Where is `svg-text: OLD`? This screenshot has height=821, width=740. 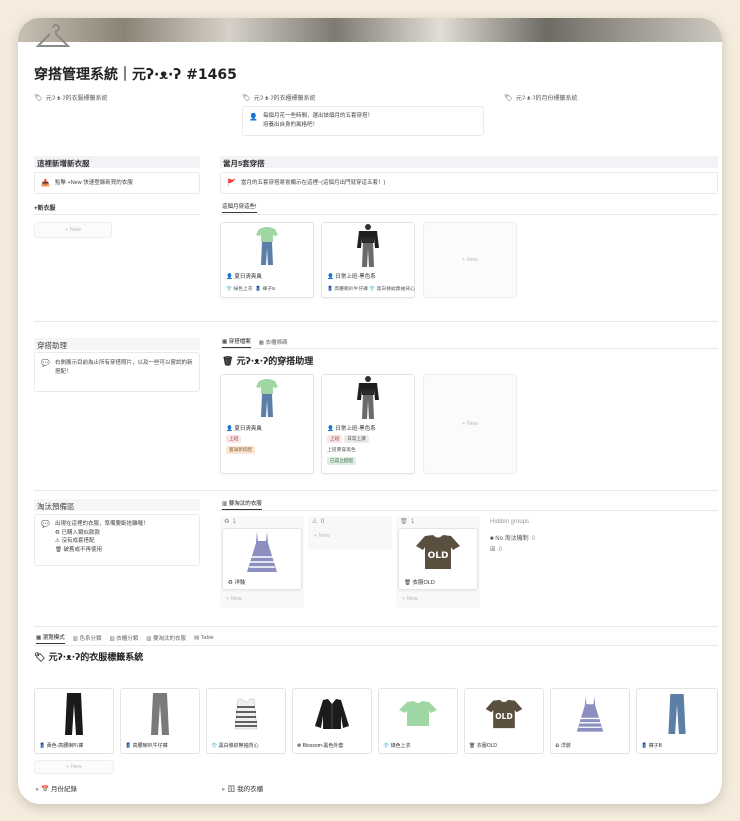 svg-text: OLD is located at coordinates (438, 556).